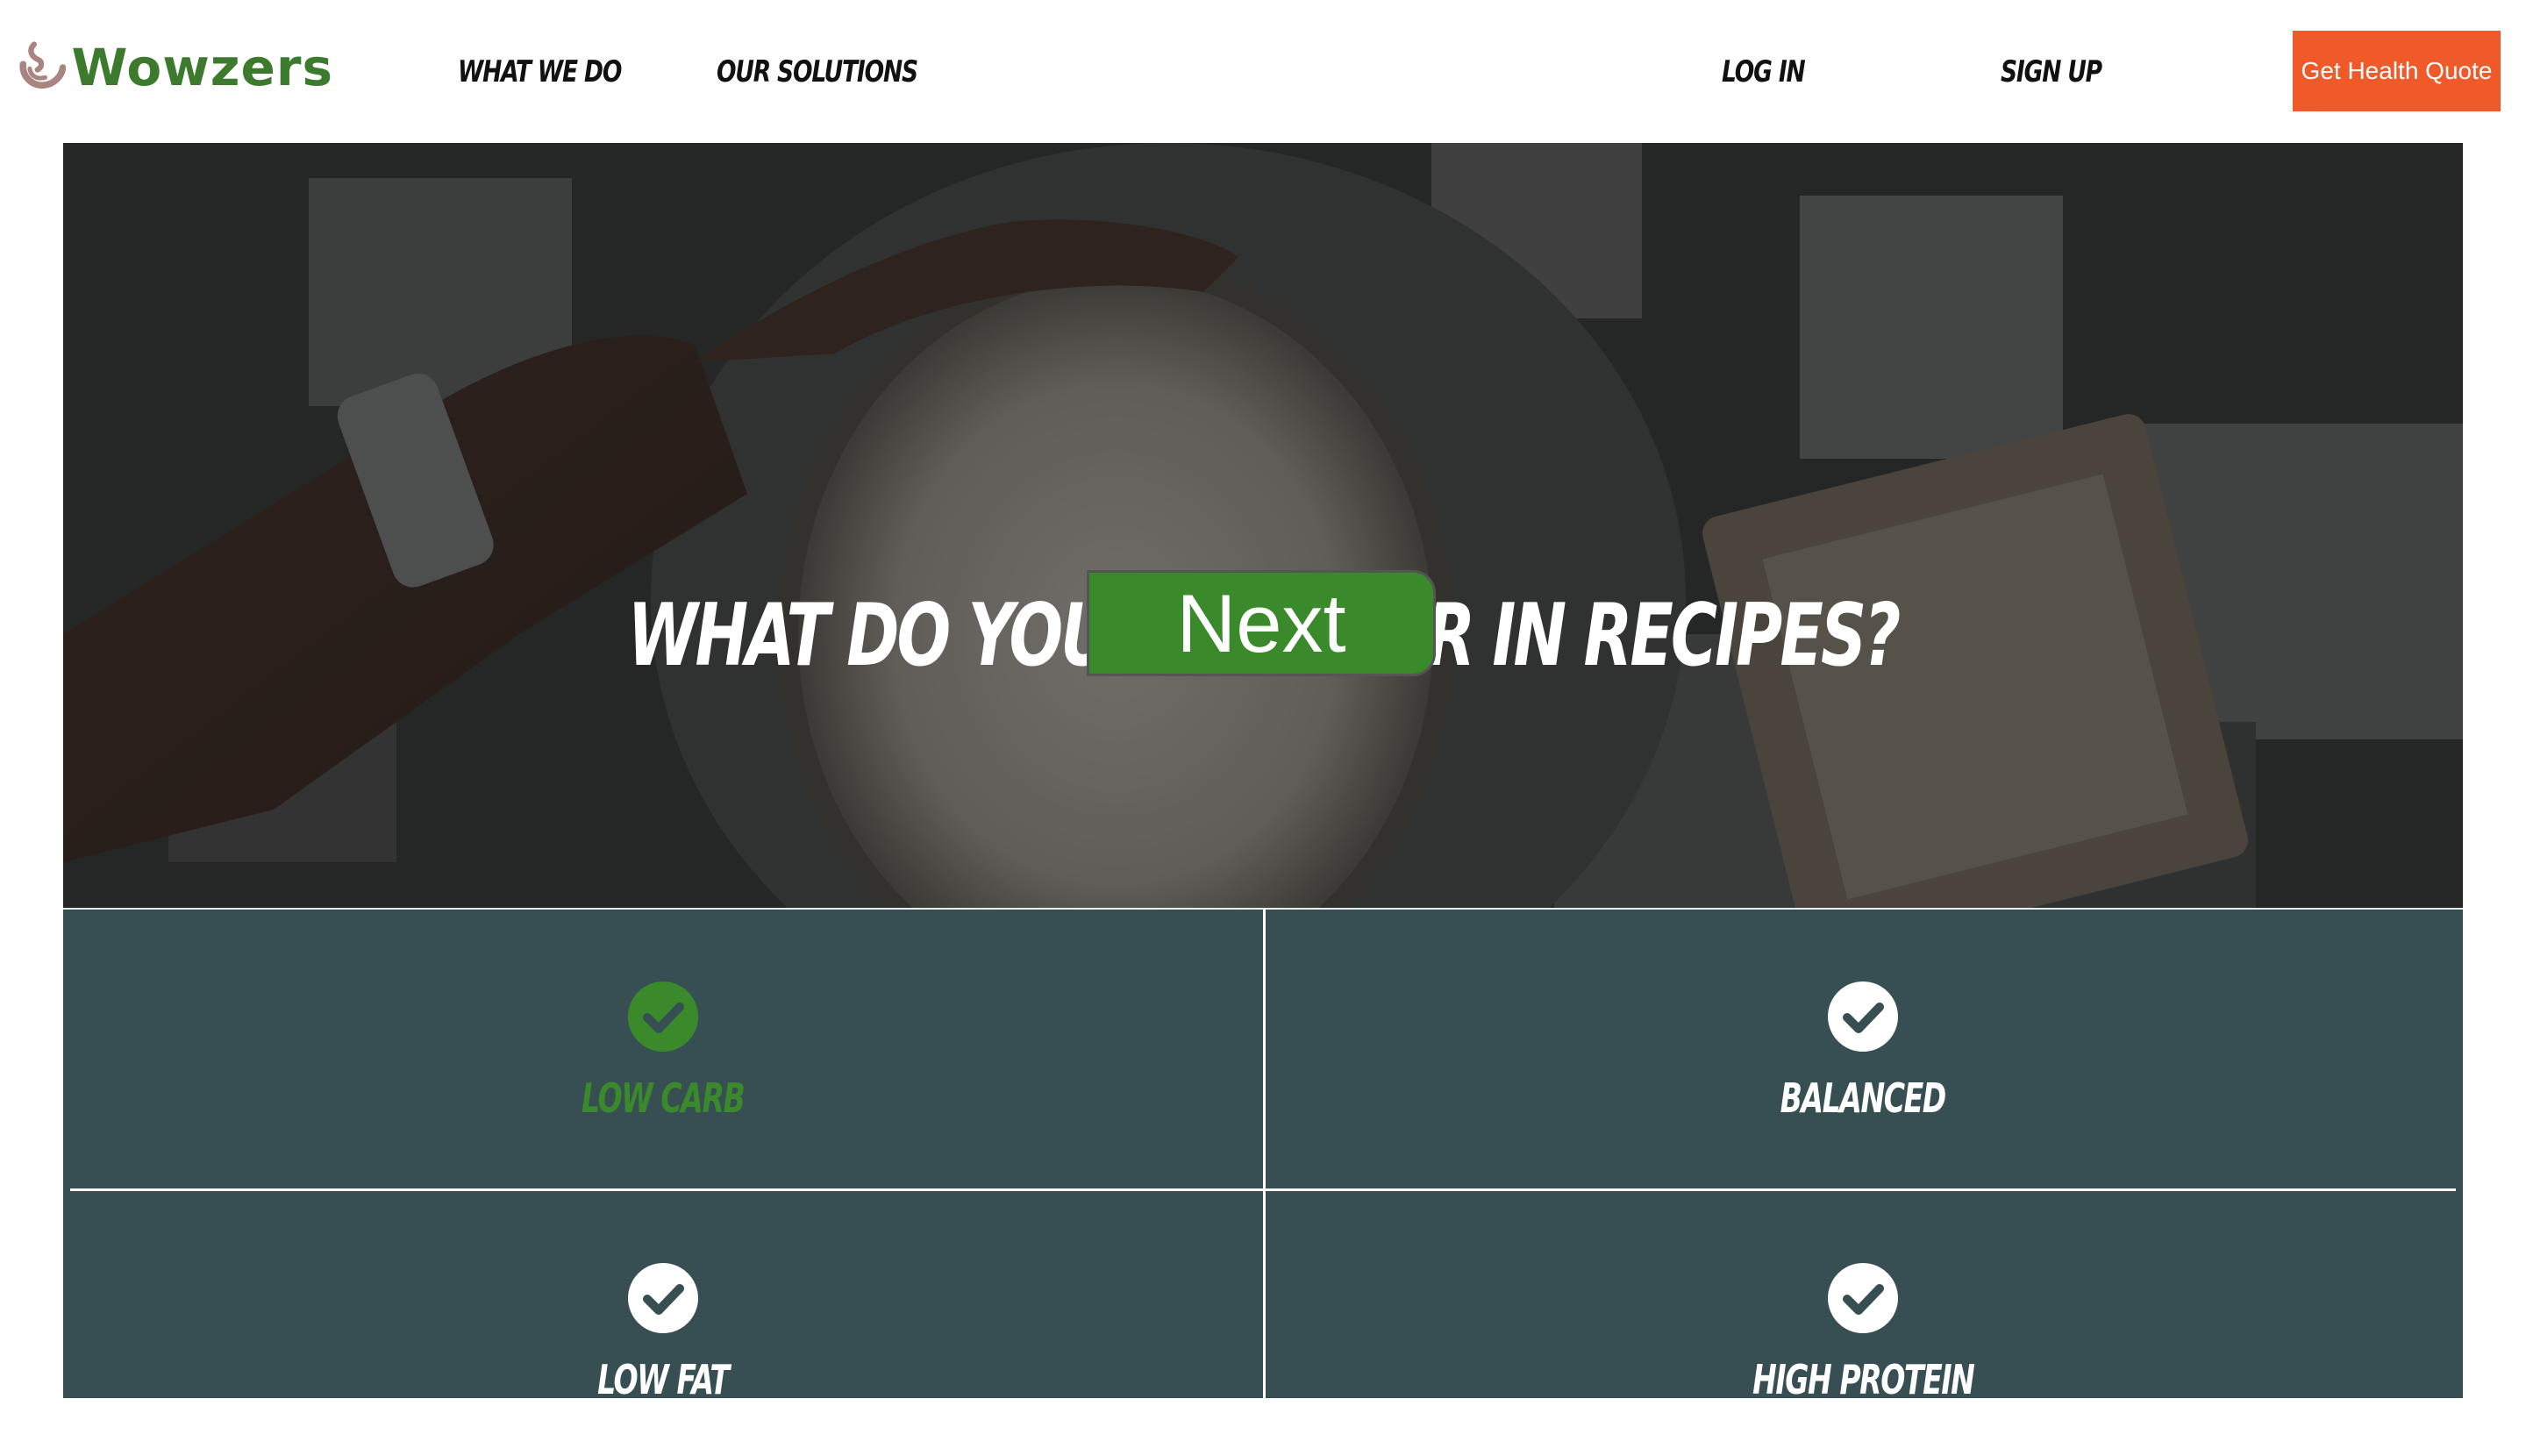 This screenshot has width=2526, height=1456. Describe the element at coordinates (202, 67) in the screenshot. I see `brand-name: Wowzers` at that location.